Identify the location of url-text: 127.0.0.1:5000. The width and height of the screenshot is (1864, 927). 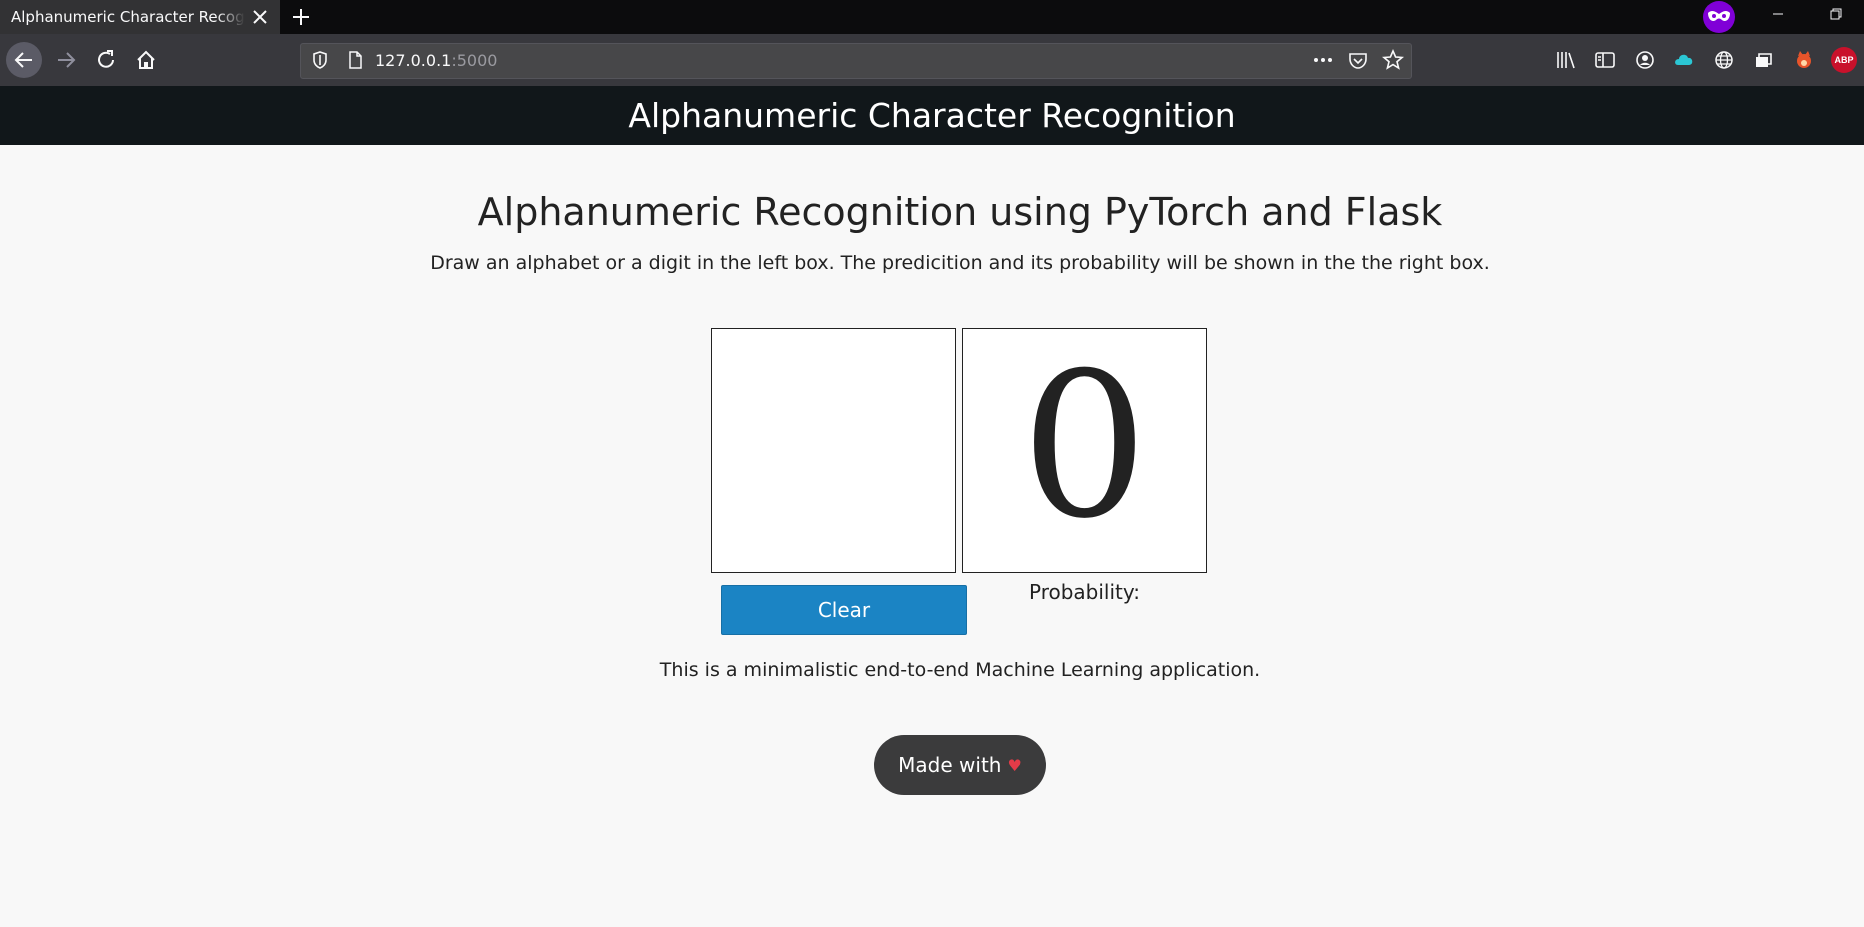
(436, 60).